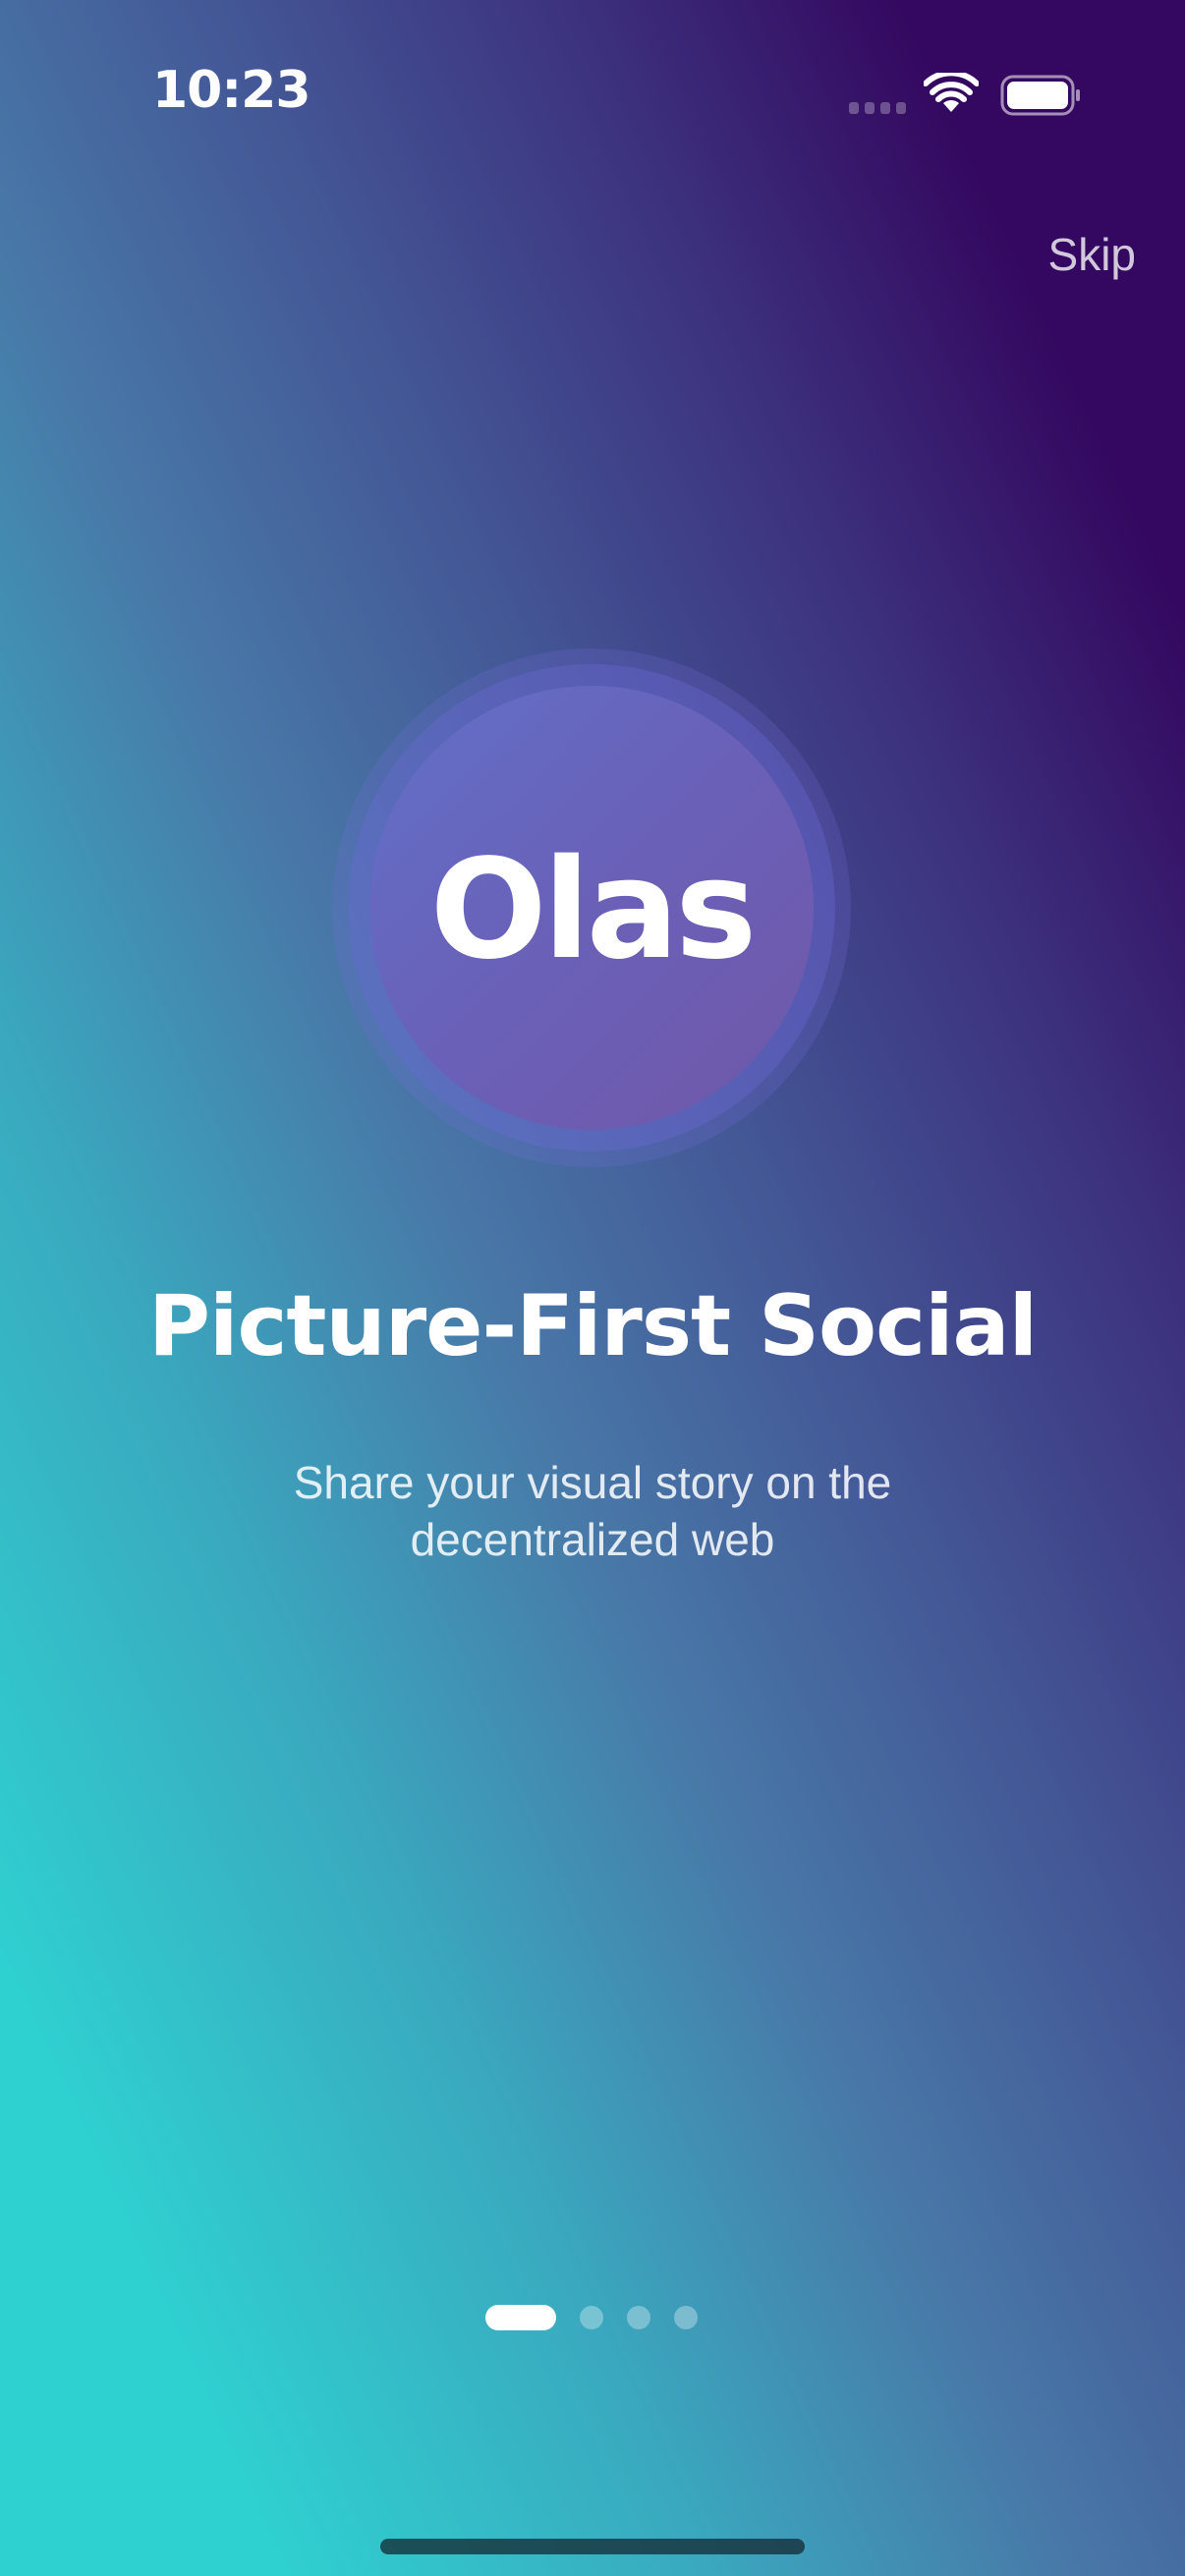 This screenshot has width=1185, height=2576. I want to click on page-dot-active, so click(521, 2317).